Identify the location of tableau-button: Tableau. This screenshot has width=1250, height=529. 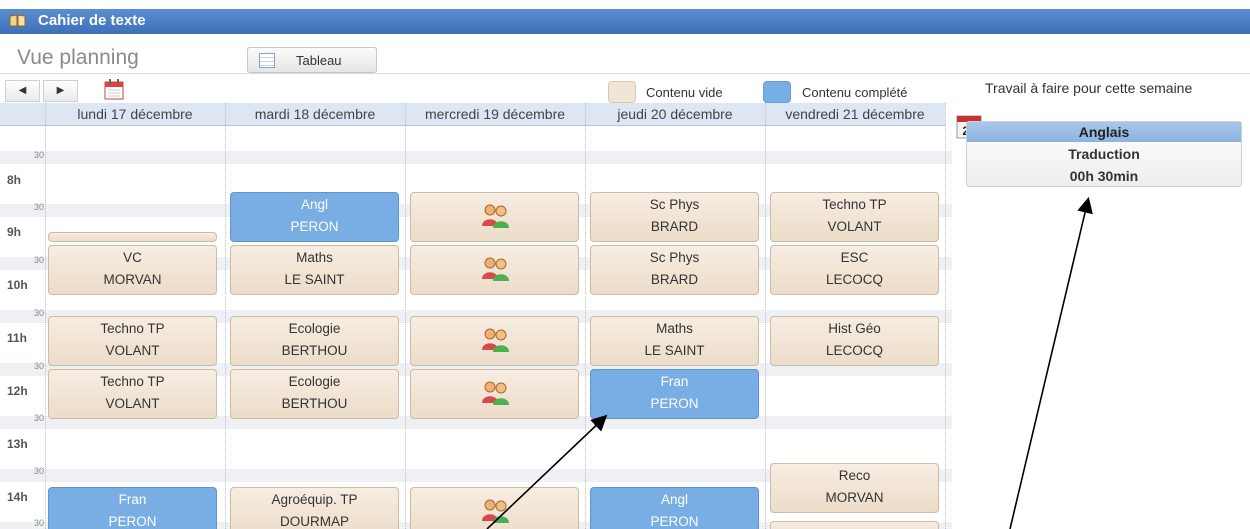
(312, 60).